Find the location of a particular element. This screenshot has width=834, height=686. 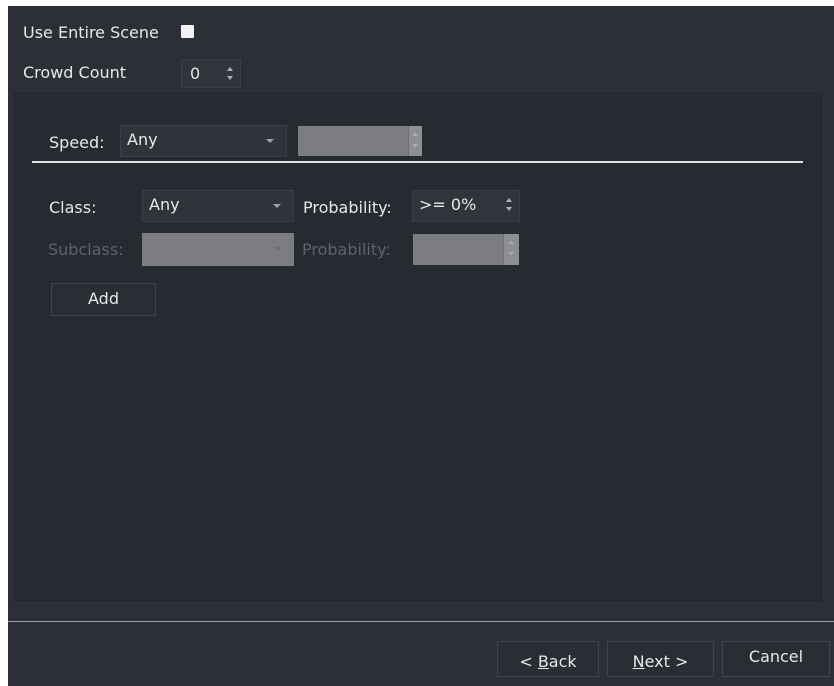

class-probability-spinbox: >= 0% is located at coordinates (466, 206).